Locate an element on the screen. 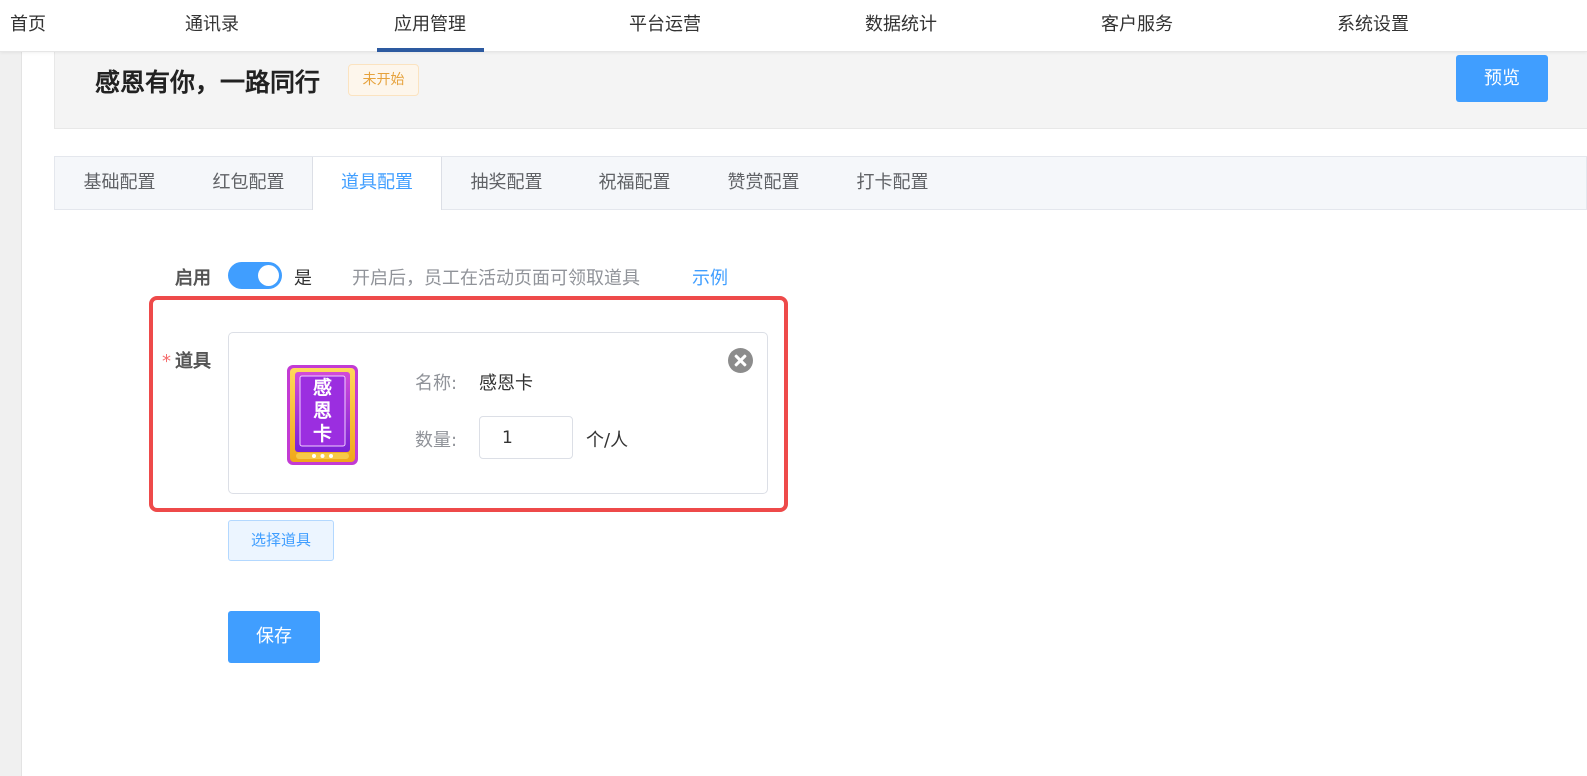 This screenshot has width=1587, height=776. save-button: 保存 is located at coordinates (274, 637).